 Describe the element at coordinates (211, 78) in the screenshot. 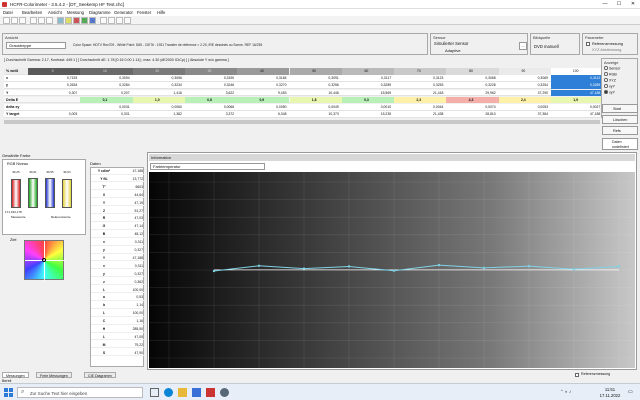

I see `grid-cell: 0,3190` at that location.